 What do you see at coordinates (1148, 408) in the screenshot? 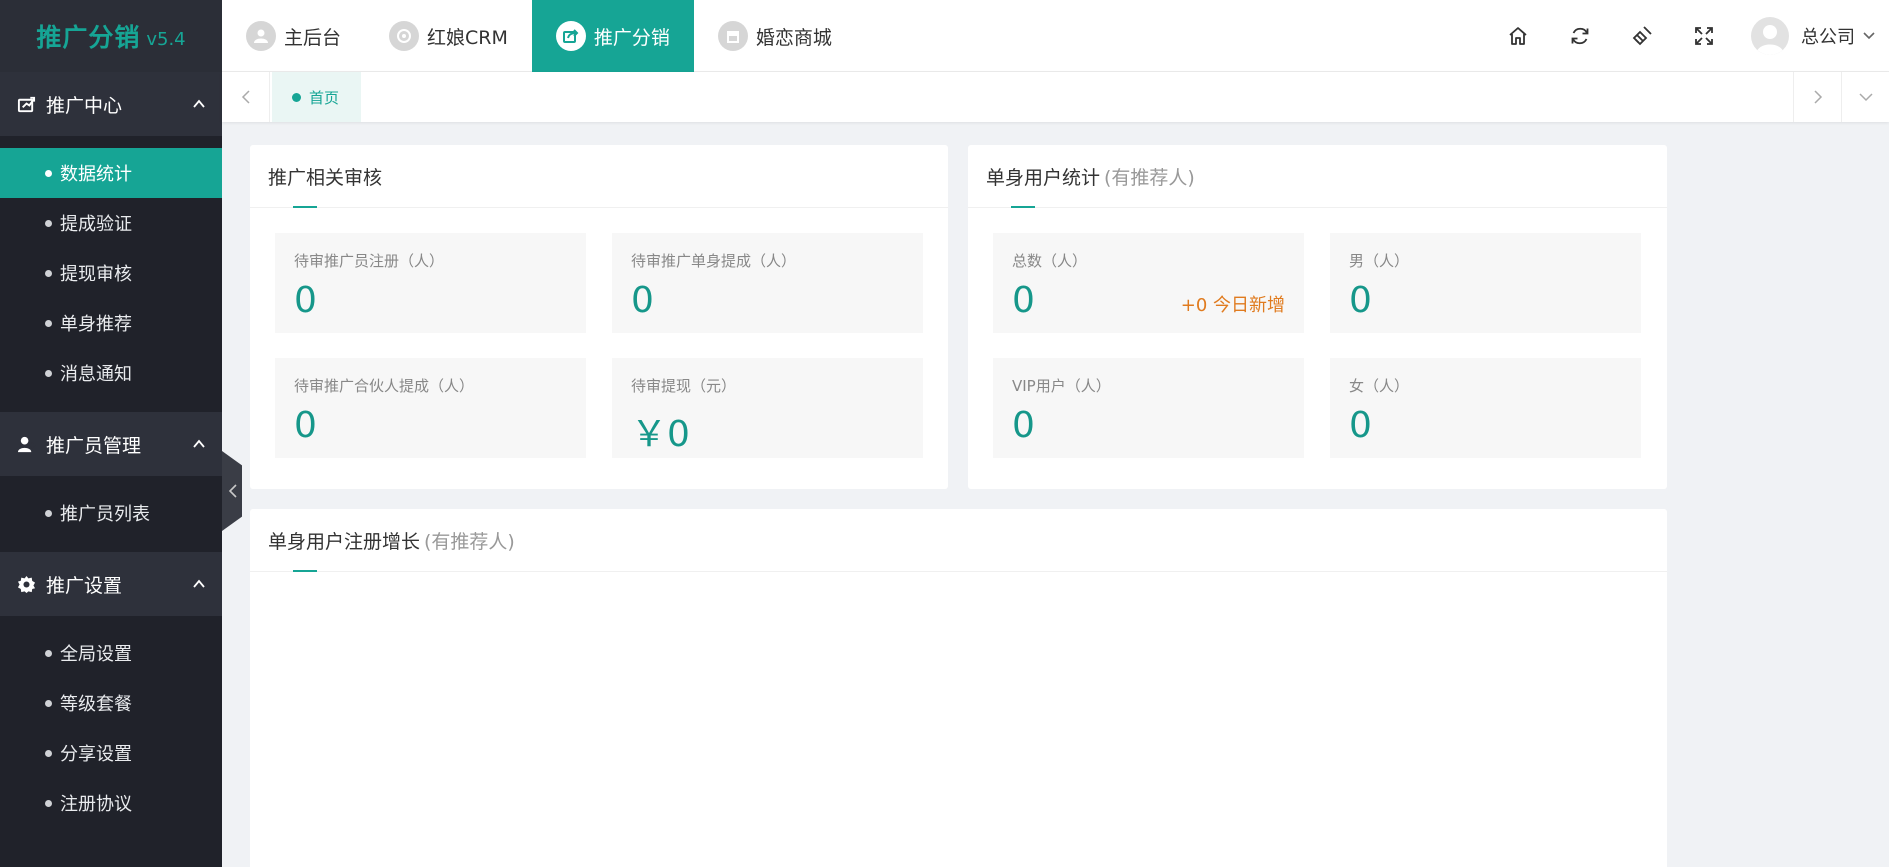
I see `stat-vip-users: VIP用户（人） 0` at bounding box center [1148, 408].